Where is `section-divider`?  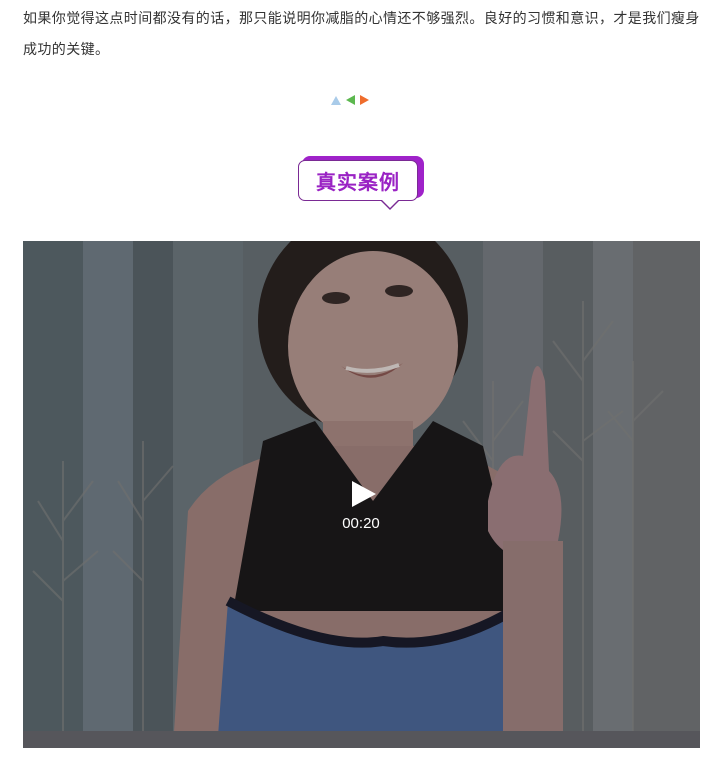
section-divider is located at coordinates (355, 100).